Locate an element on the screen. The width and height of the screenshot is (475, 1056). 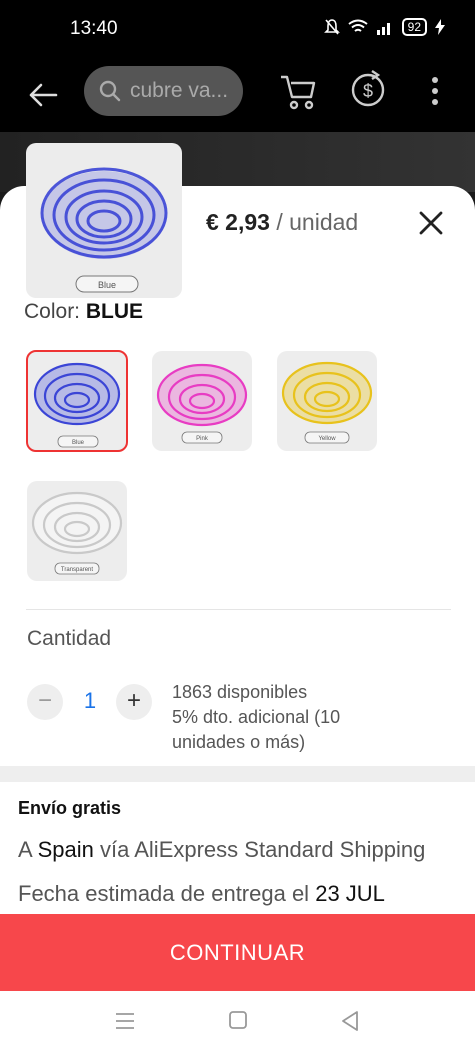
more-options-icon is located at coordinates (435, 91).